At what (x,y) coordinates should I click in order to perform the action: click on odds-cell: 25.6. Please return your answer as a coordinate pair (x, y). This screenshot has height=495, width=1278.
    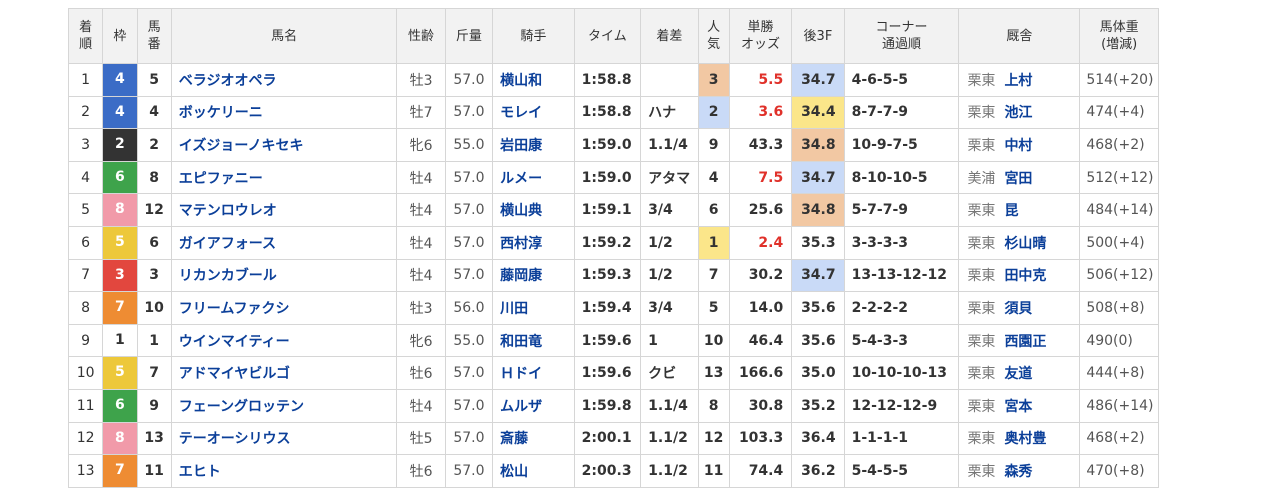
    Looking at the image, I should click on (760, 210).